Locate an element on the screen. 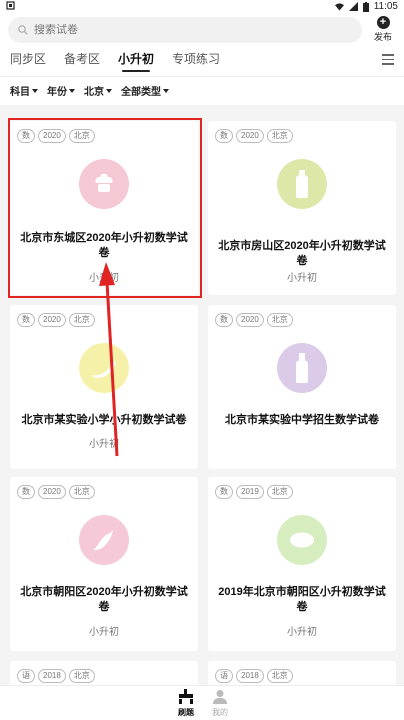  paper-title: 北京市某实验中学招生数学试卷 is located at coordinates (302, 420).